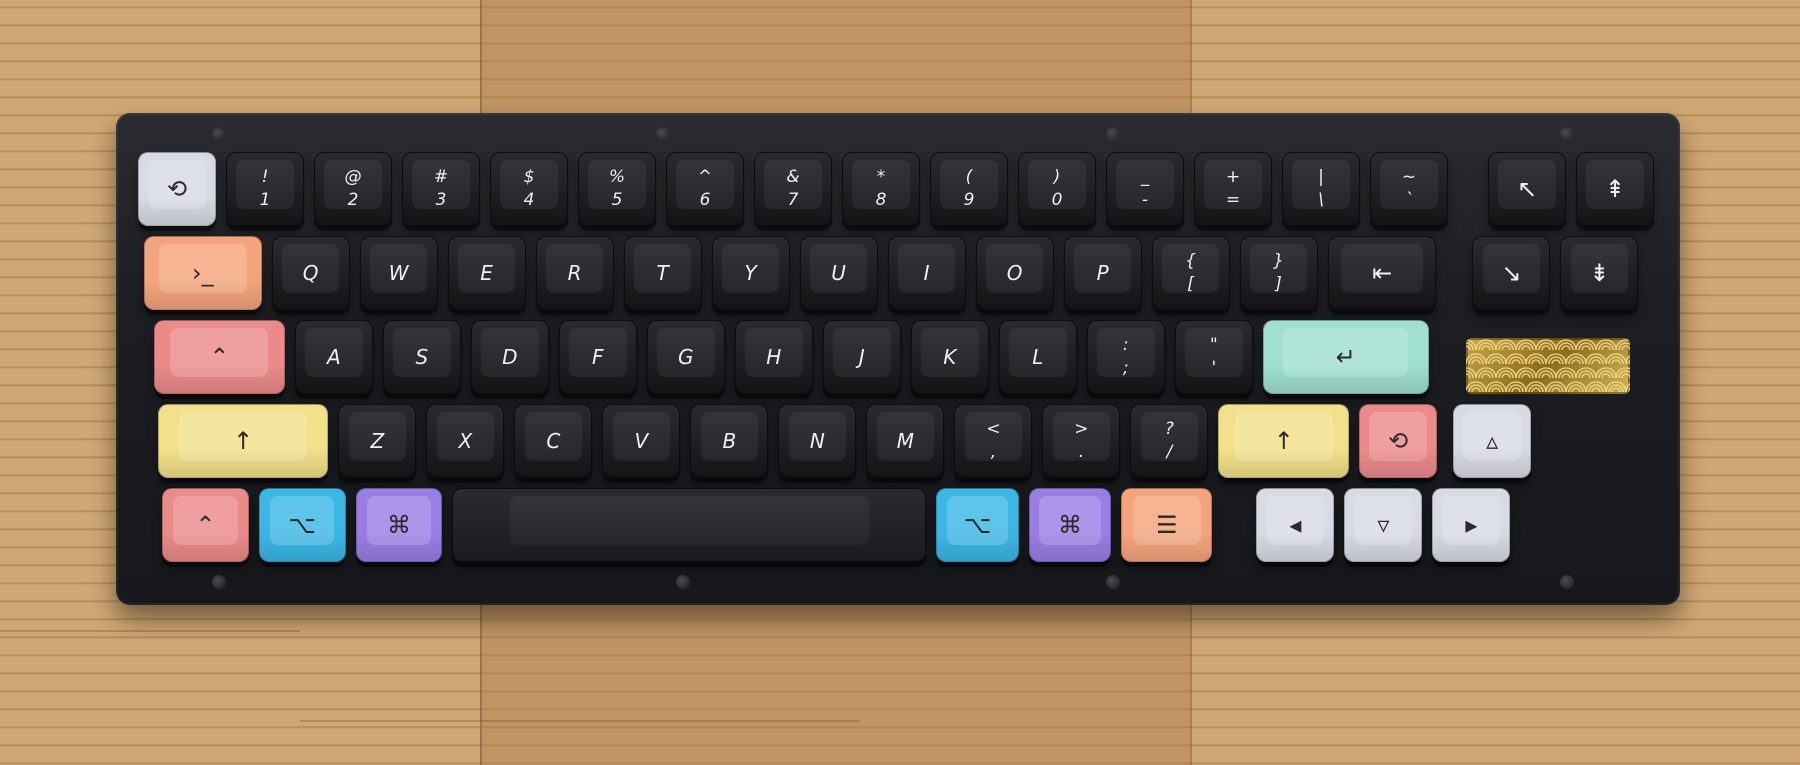  Describe the element at coordinates (750, 273) in the screenshot. I see `key-y: Y` at that location.